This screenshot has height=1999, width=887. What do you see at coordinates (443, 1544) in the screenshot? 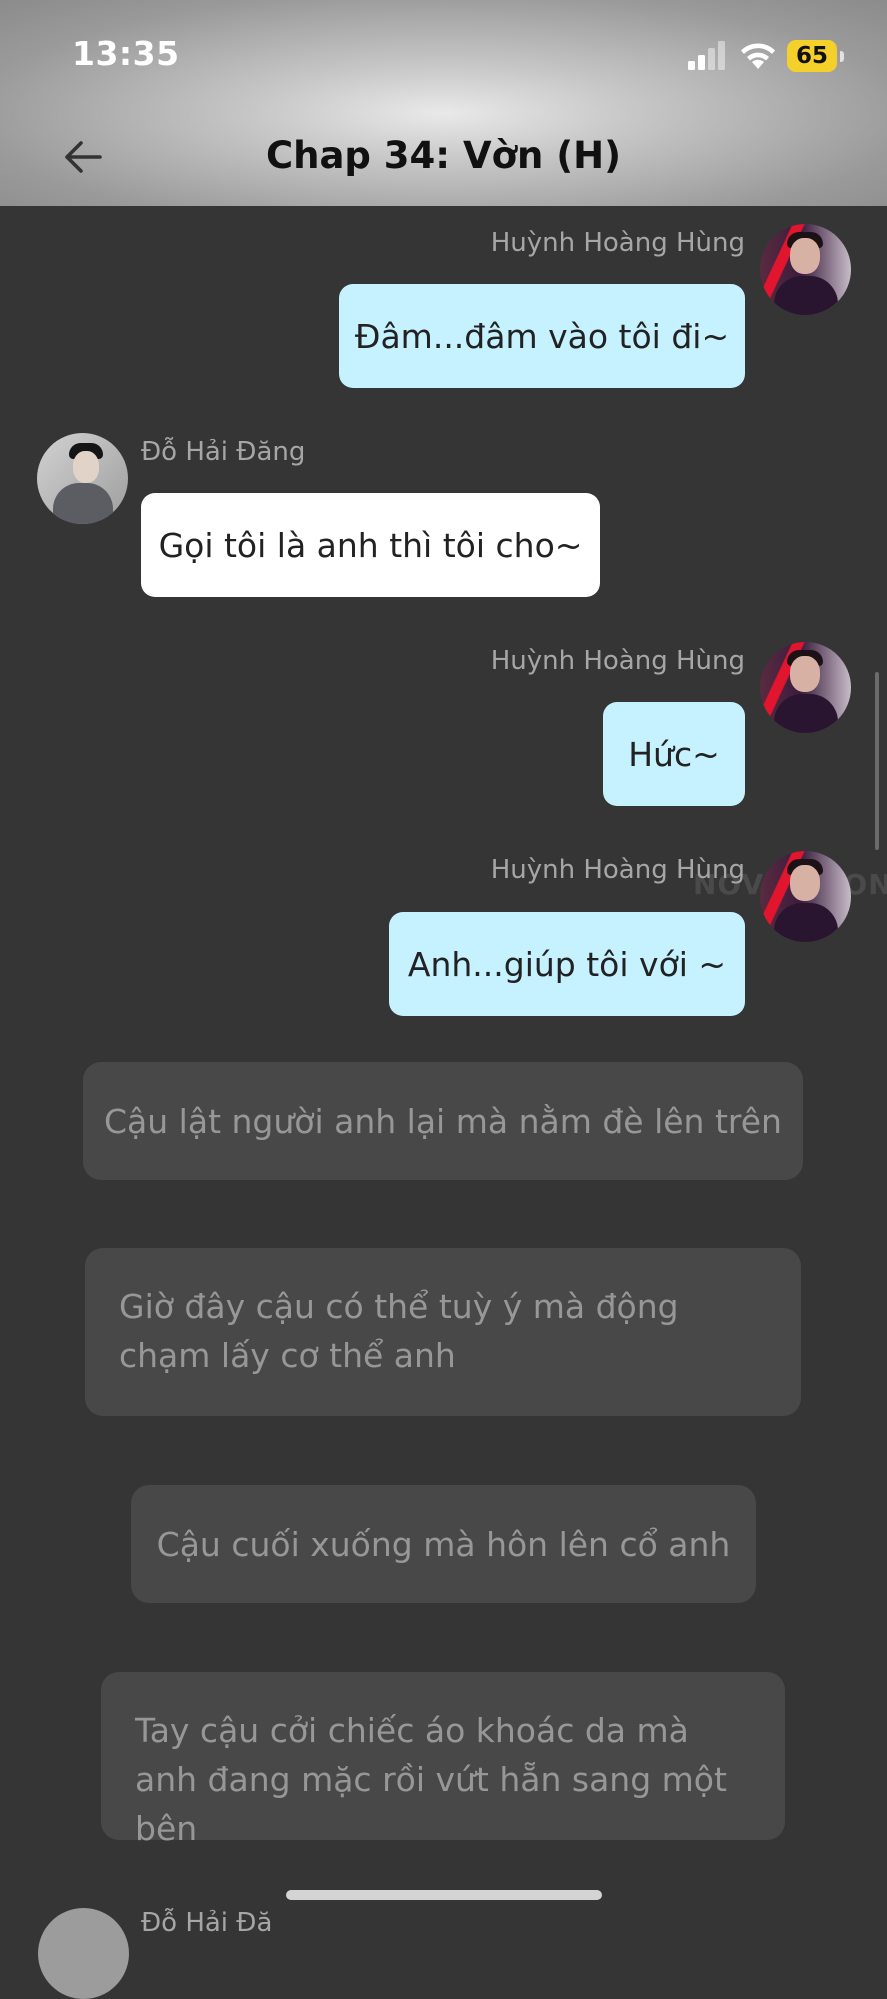
I see `choice-option-3: Cậu cuối xuống mà hôn lên cổ anh` at bounding box center [443, 1544].